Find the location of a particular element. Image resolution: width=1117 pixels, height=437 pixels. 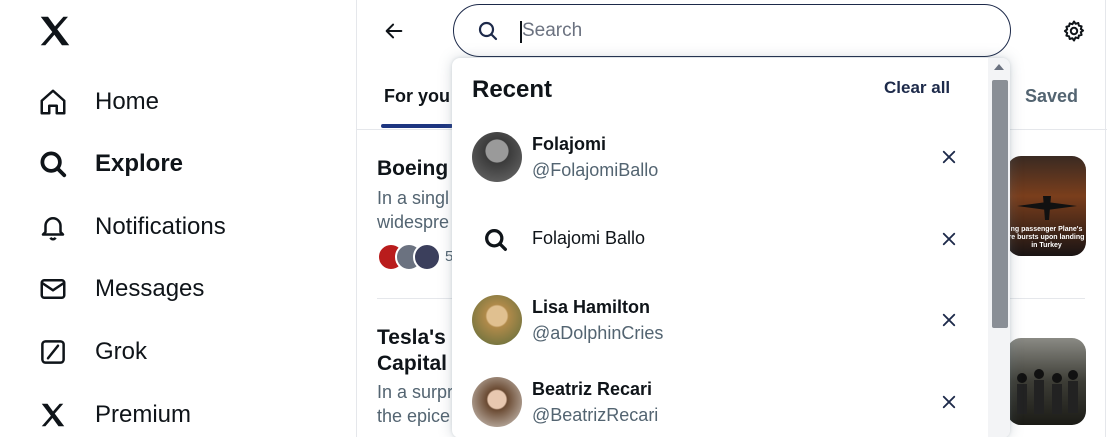

nav-notifications-label: Notifications is located at coordinates (160, 226).